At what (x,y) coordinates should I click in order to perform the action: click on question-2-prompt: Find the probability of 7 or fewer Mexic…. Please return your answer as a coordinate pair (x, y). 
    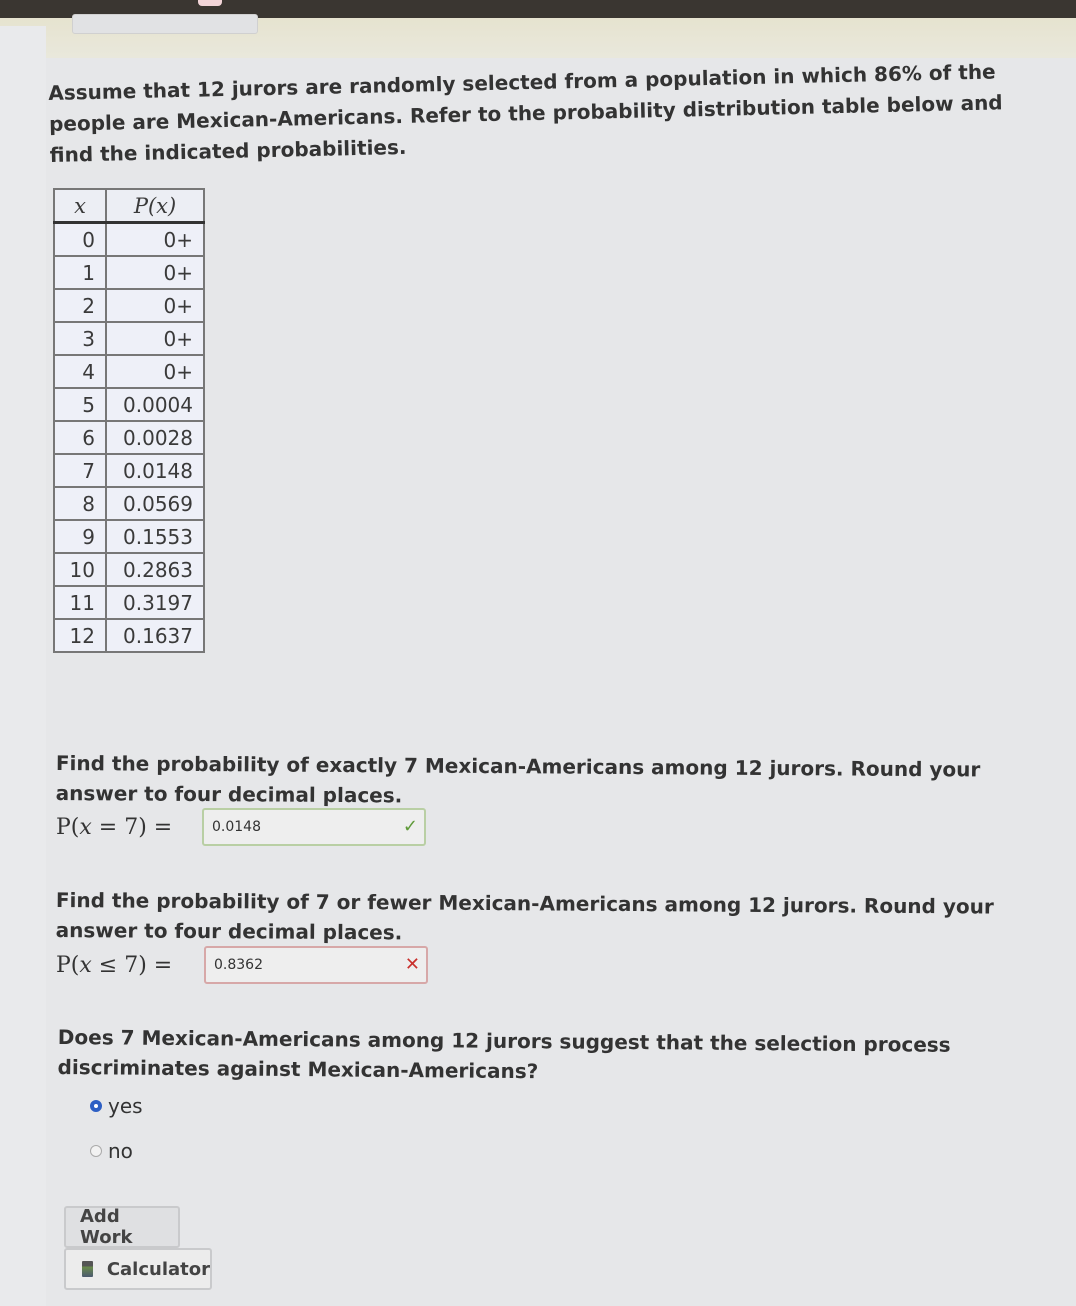
    Looking at the image, I should click on (524, 916).